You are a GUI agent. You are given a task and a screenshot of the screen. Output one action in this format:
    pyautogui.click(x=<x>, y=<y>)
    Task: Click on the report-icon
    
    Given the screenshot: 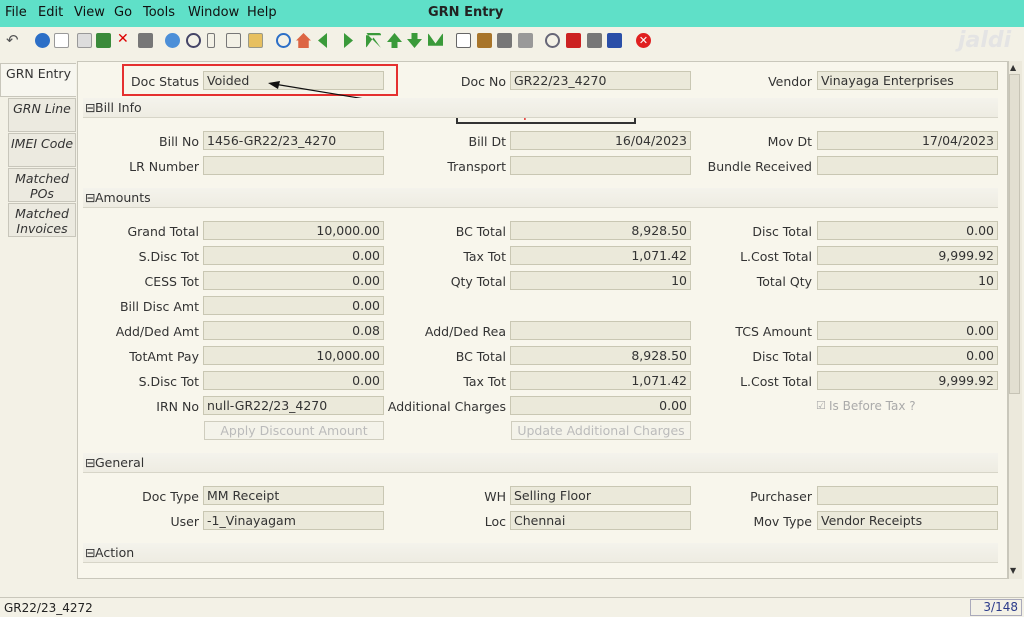 What is the action you would take?
    pyautogui.click(x=463, y=40)
    